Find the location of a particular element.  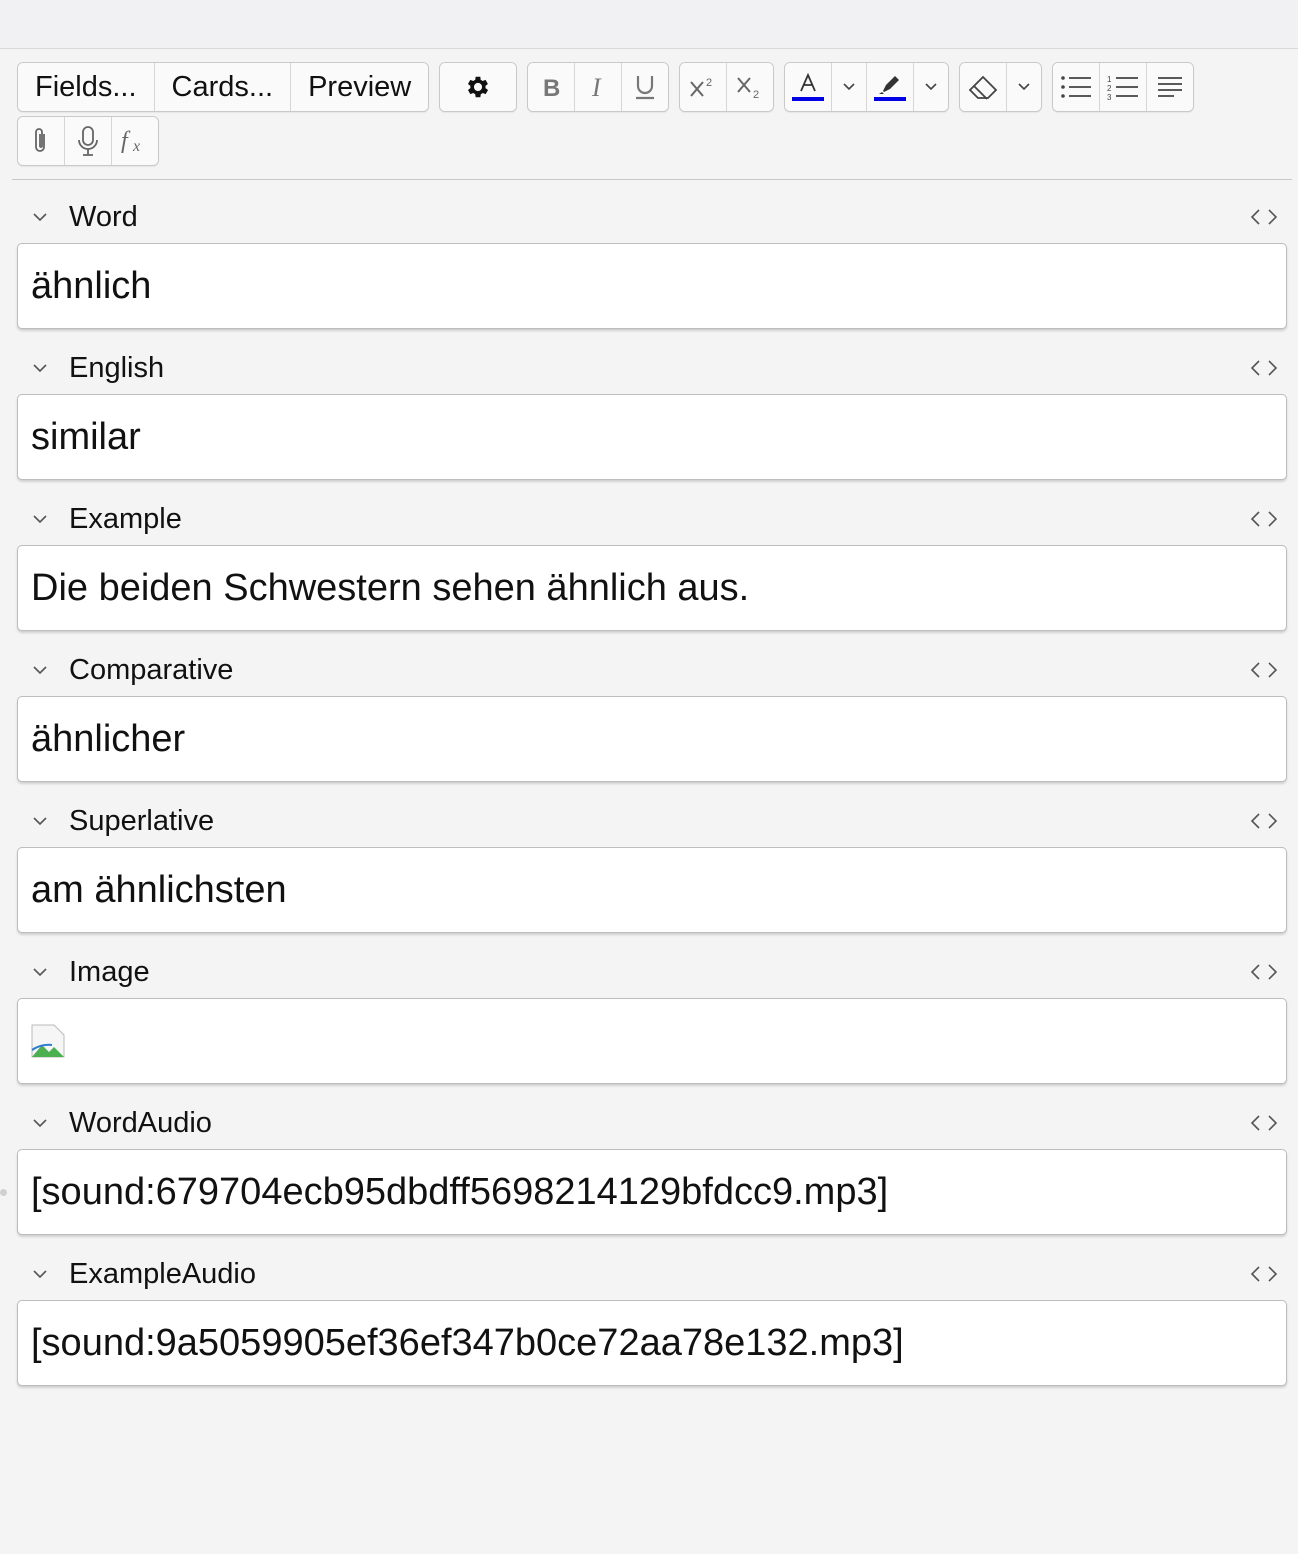

mathjax-button: fx is located at coordinates (135, 141).